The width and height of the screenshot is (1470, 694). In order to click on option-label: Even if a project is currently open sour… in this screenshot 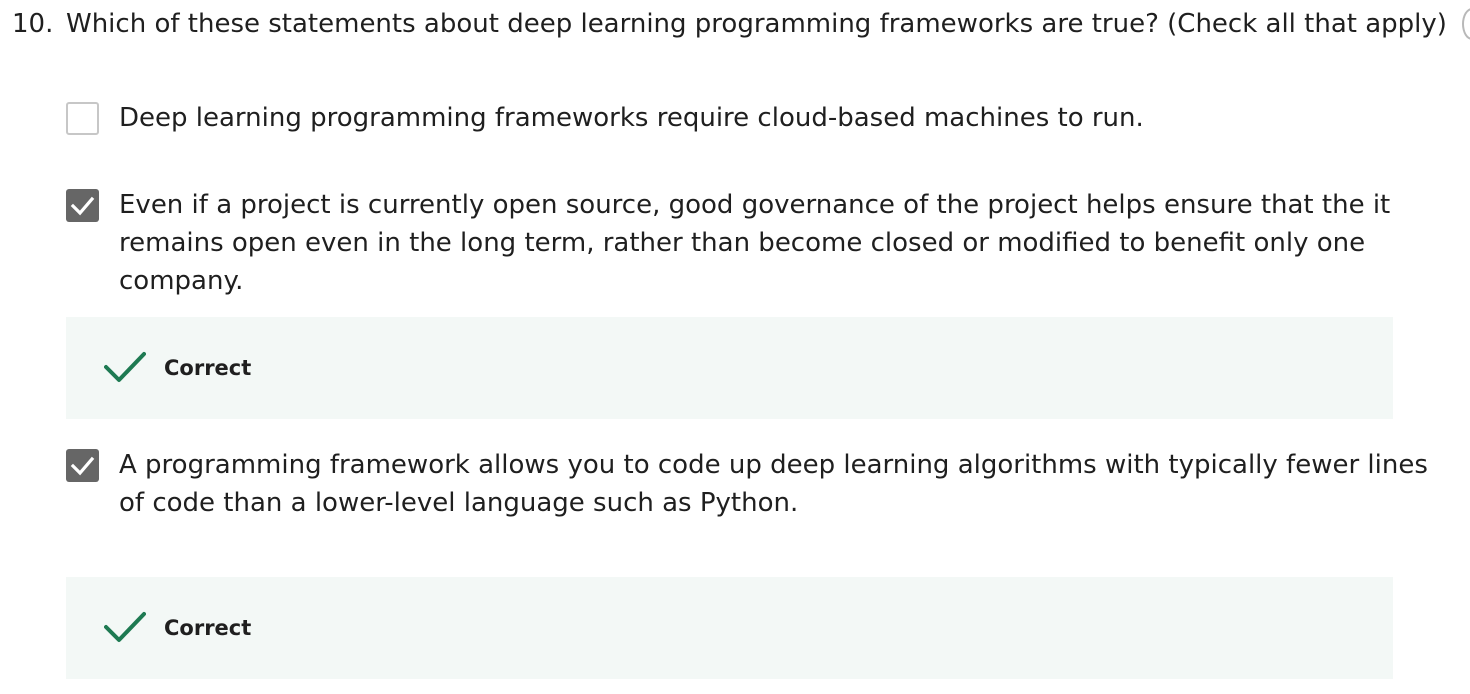, I will do `click(755, 243)`.